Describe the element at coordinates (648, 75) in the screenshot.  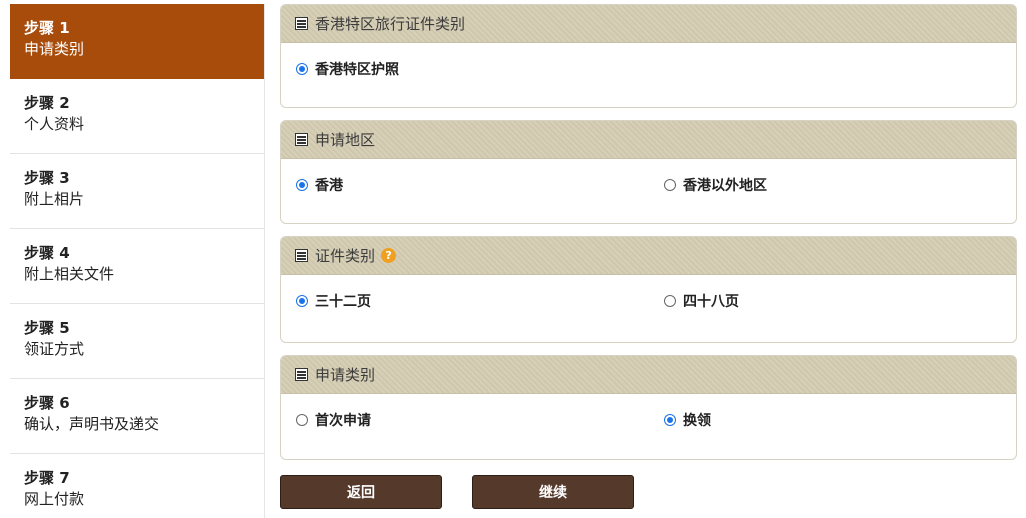
I see `panel-body: 香港特区护照` at that location.